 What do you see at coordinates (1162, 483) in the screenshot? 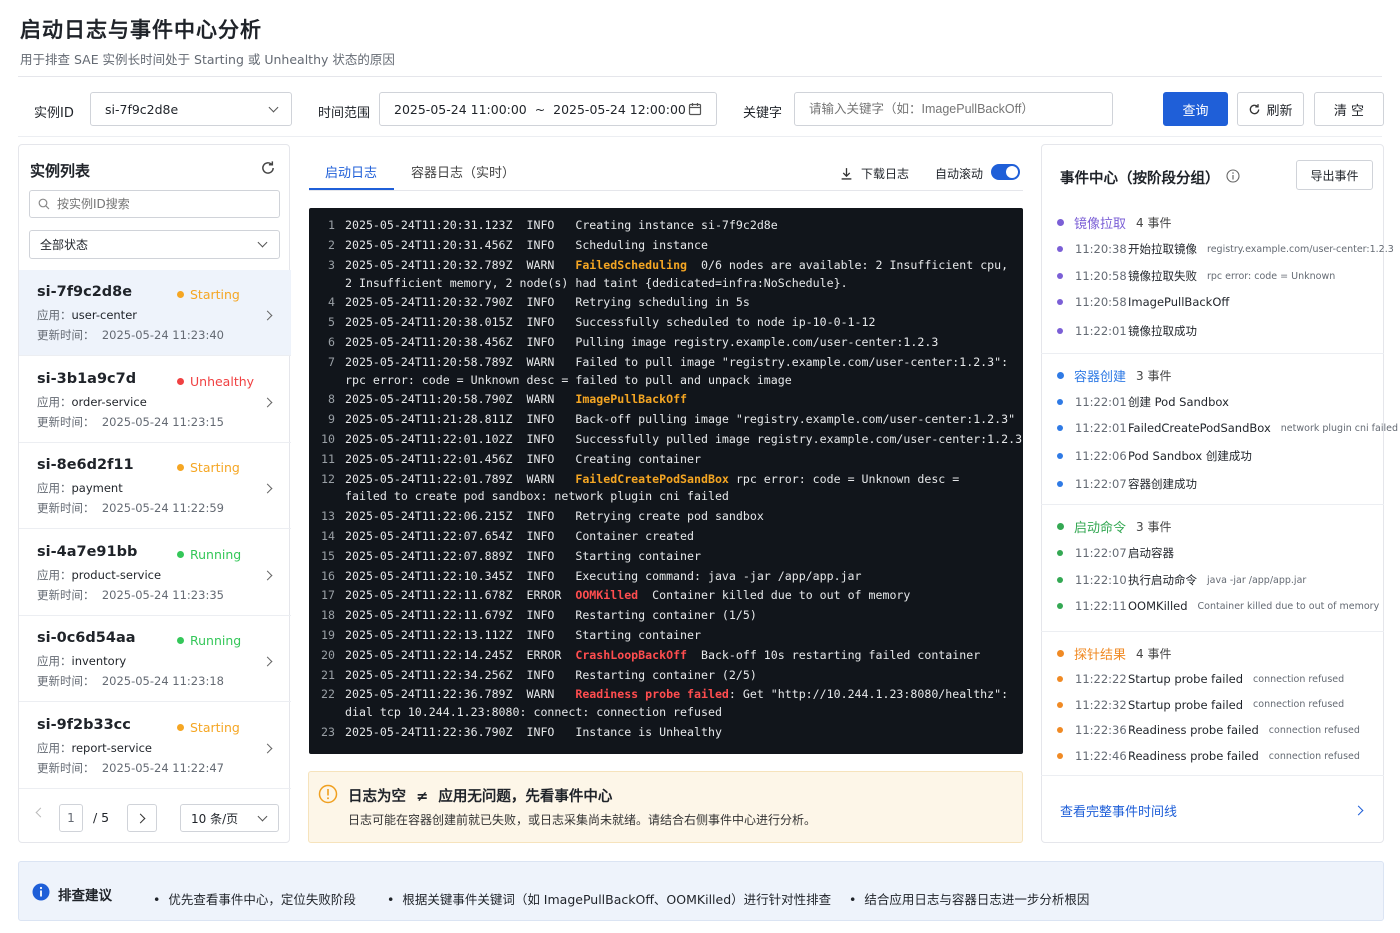
I see `event-name: 容器创建成功` at bounding box center [1162, 483].